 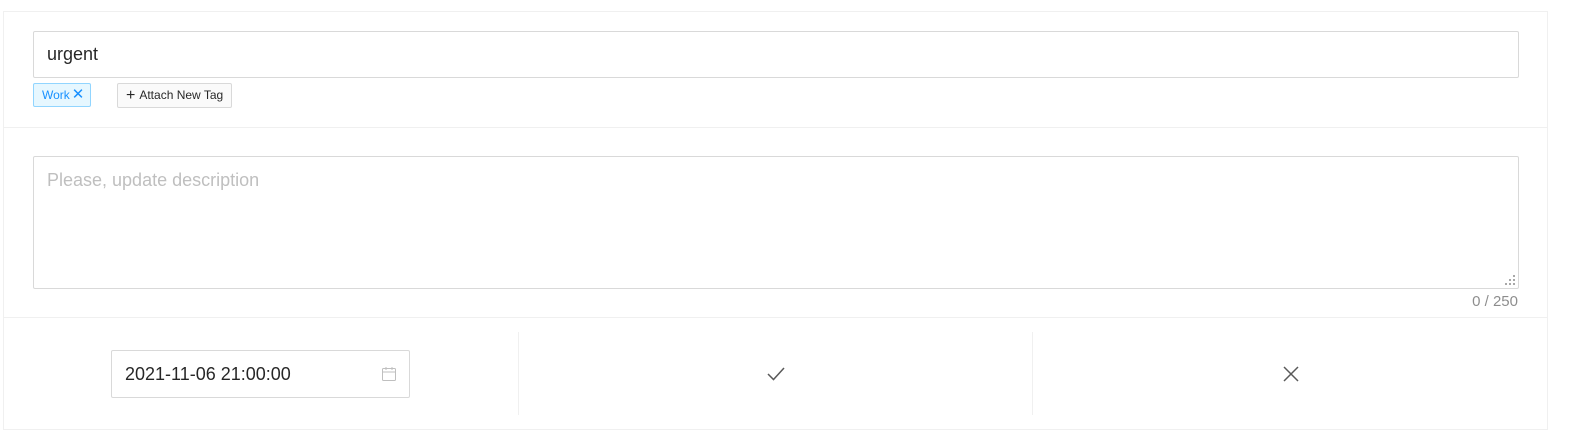 I want to click on confirm-action, so click(x=775, y=373).